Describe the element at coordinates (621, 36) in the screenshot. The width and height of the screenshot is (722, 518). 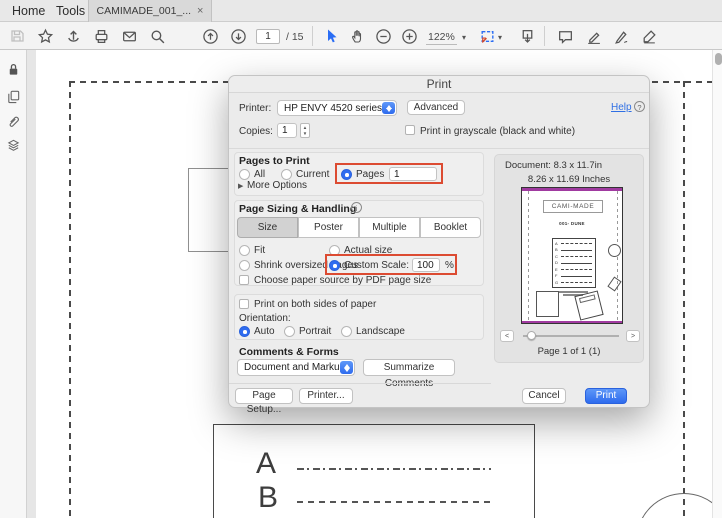
I see `sign-pen-icon` at that location.